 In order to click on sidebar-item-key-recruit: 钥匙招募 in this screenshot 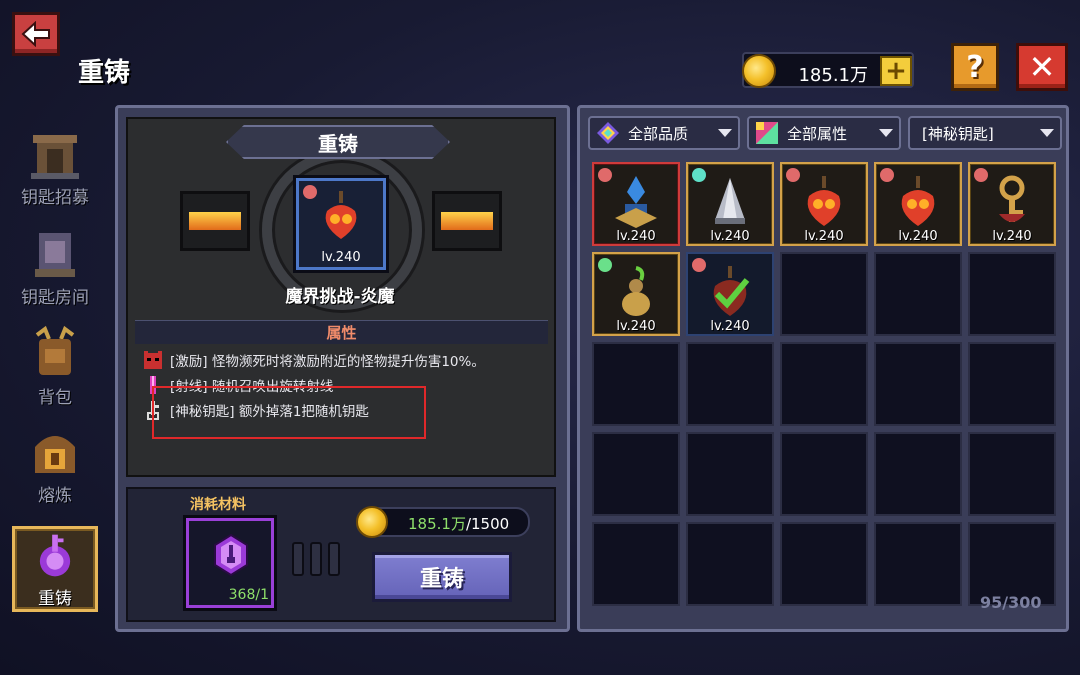, I will do `click(55, 163)`.